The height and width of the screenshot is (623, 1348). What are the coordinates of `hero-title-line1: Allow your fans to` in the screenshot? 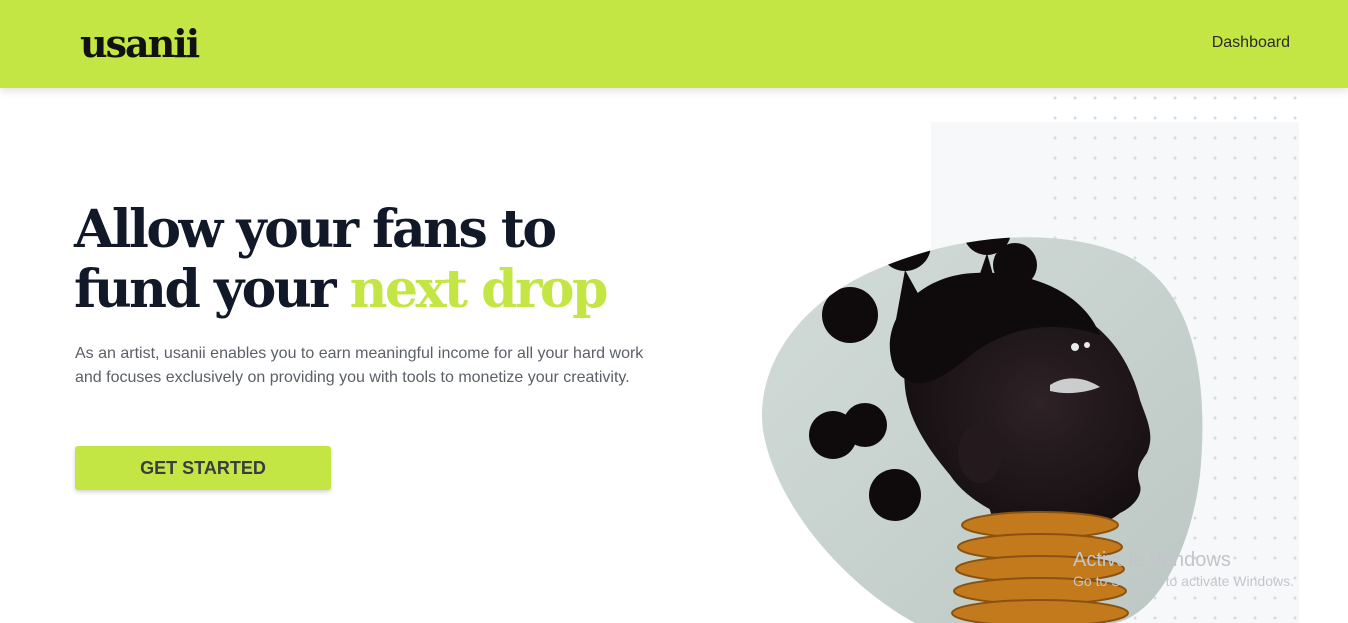 It's located at (315, 229).